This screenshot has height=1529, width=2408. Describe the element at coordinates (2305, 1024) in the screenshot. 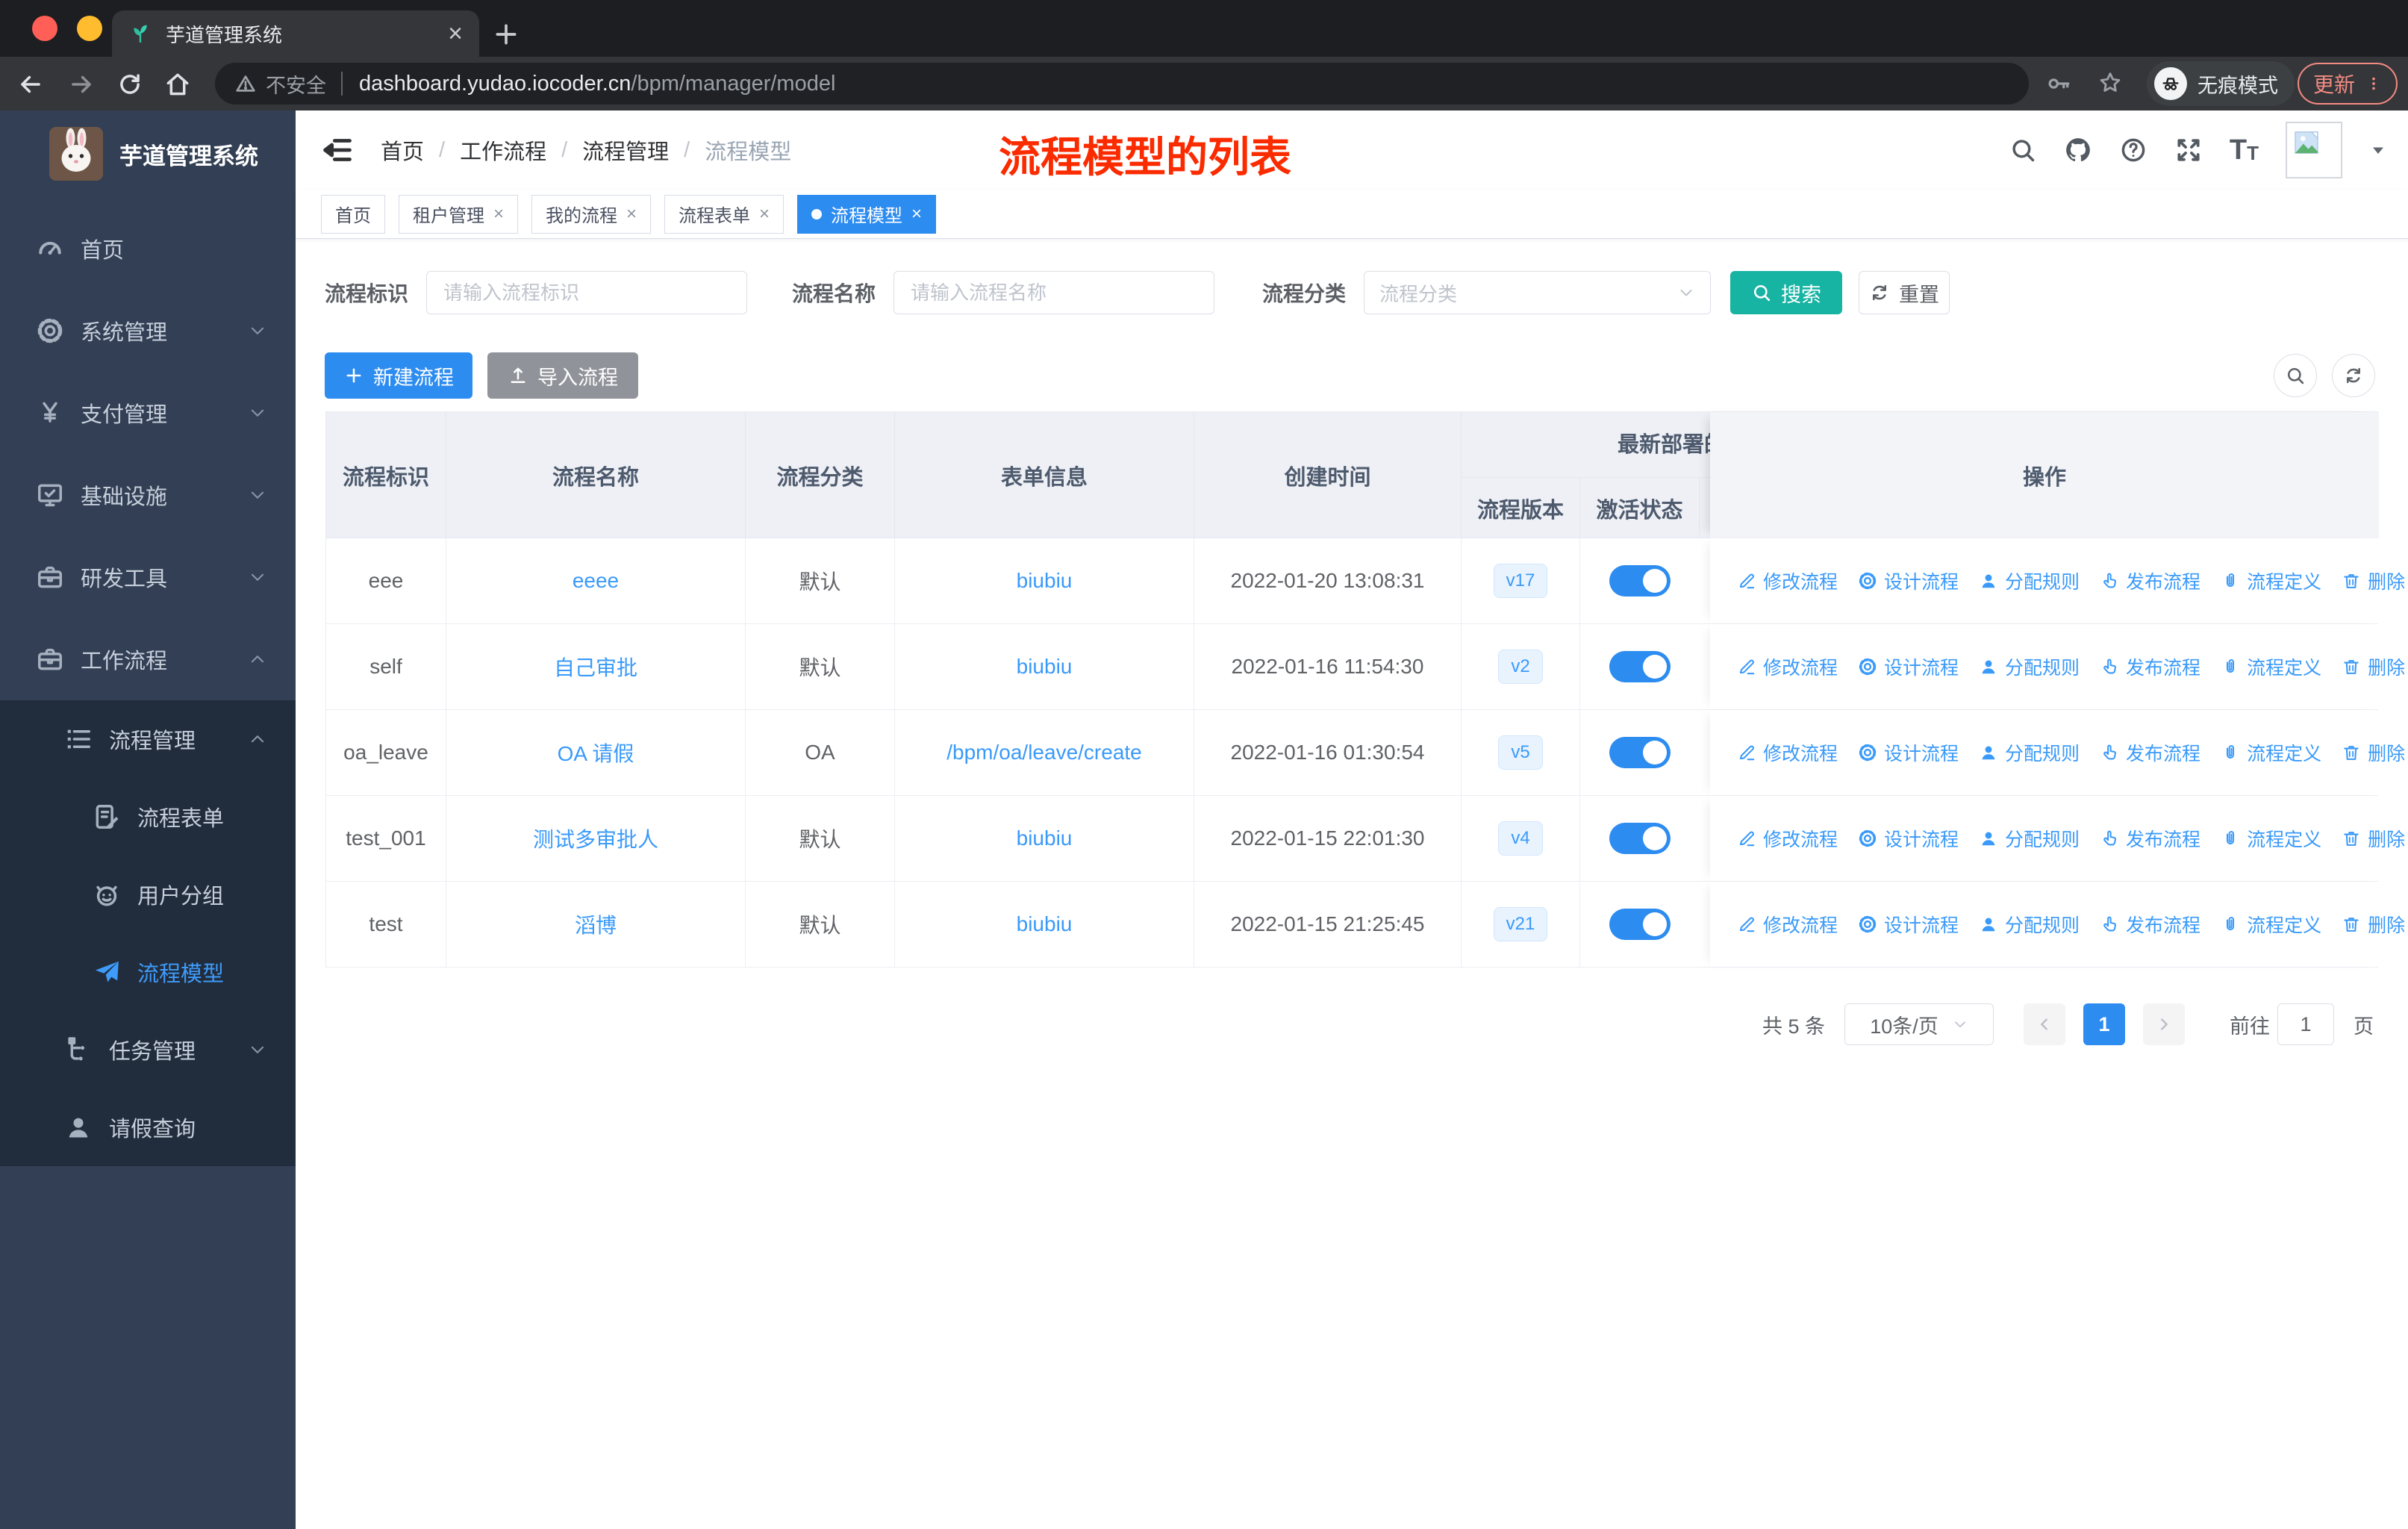

I see `goto-page-input` at that location.